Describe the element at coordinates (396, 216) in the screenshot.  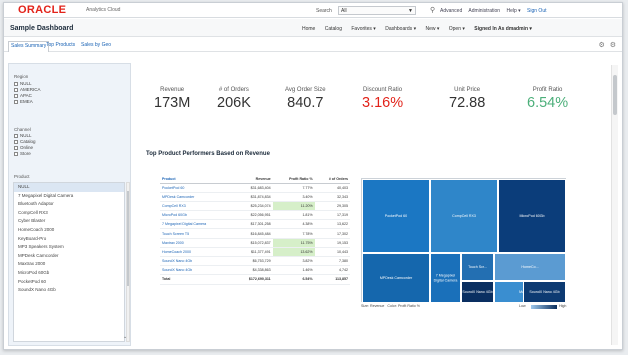
I see `treemap-tile: PocketPod 60` at that location.